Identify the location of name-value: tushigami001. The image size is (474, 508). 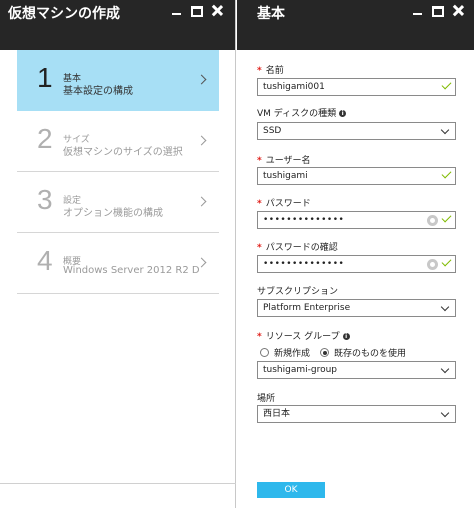
(294, 87).